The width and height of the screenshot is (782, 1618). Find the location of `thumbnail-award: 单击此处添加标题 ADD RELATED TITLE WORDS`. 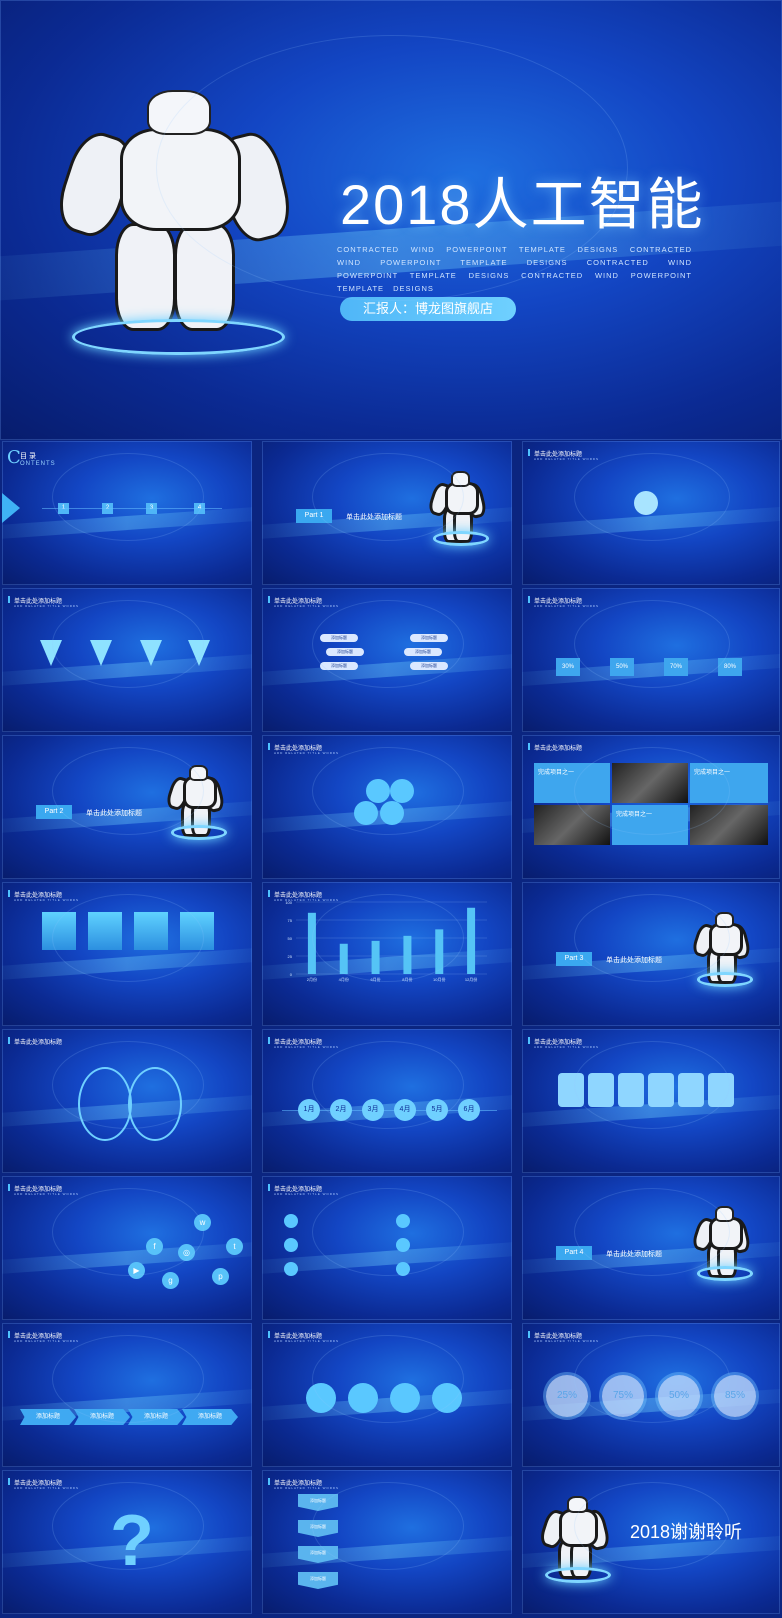

thumbnail-award: 单击此处添加标题 ADD RELATED TITLE WORDS is located at coordinates (651, 513).